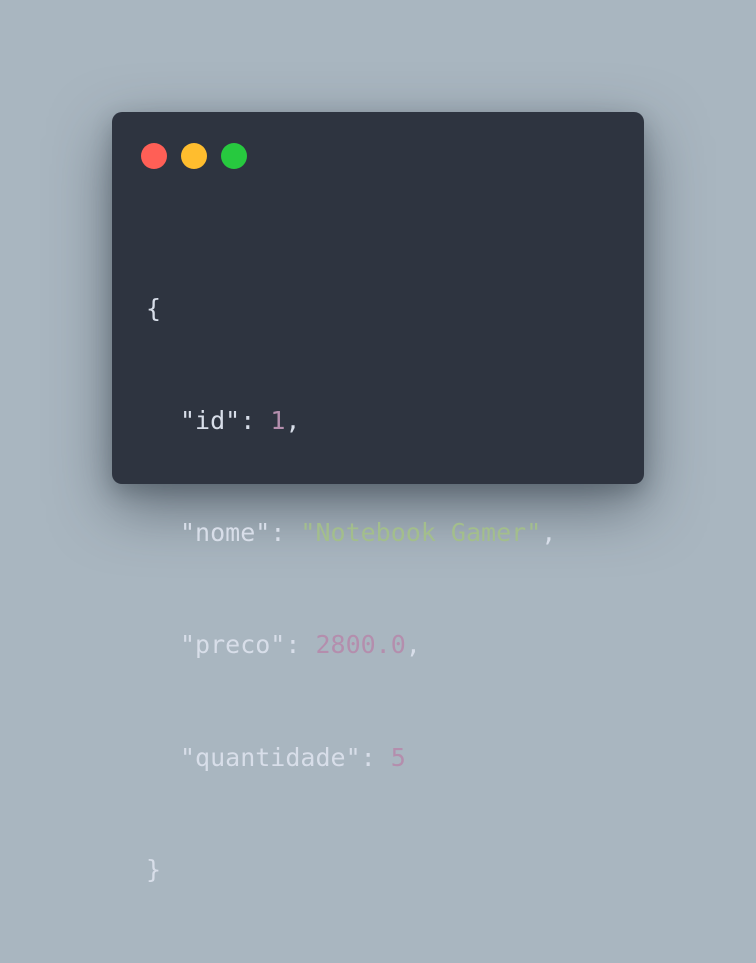 This screenshot has height=963, width=756. I want to click on open-brace: {, so click(154, 308).